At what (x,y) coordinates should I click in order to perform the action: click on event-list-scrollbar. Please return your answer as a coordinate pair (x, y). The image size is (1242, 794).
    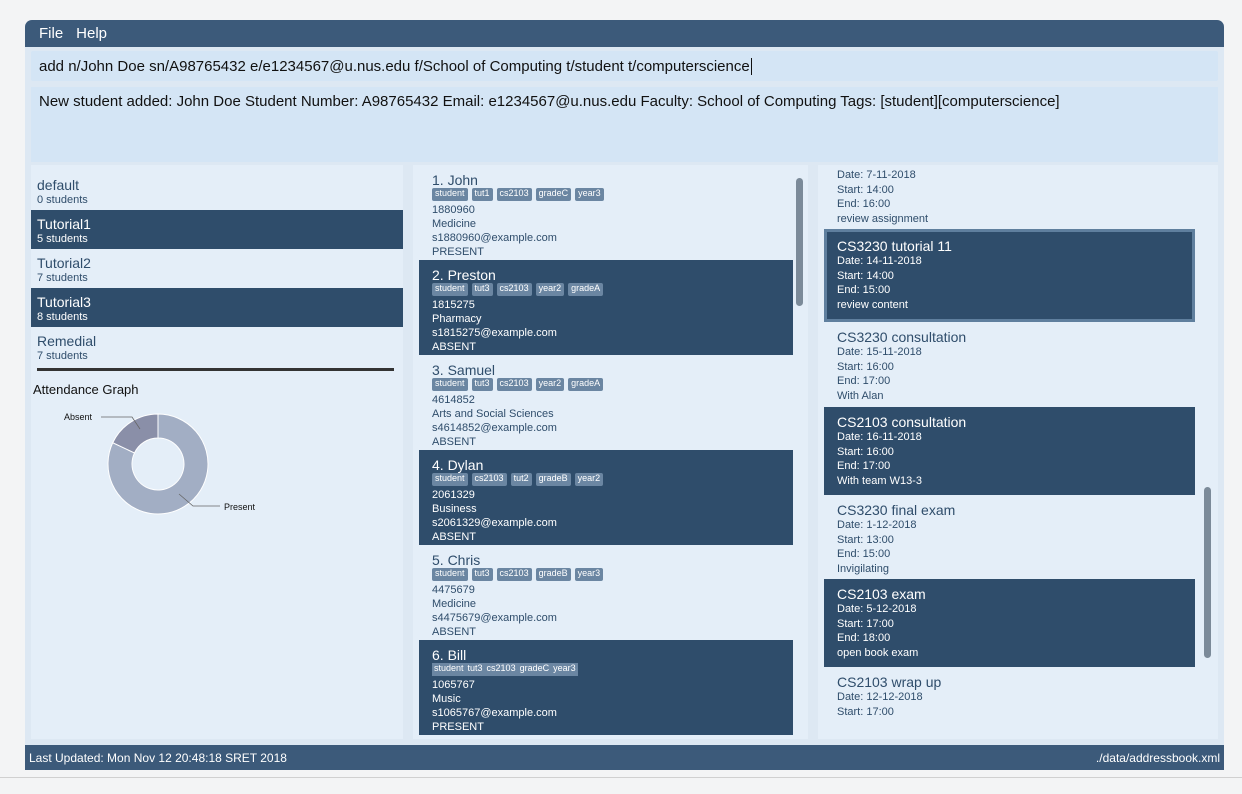
    Looking at the image, I should click on (1207, 572).